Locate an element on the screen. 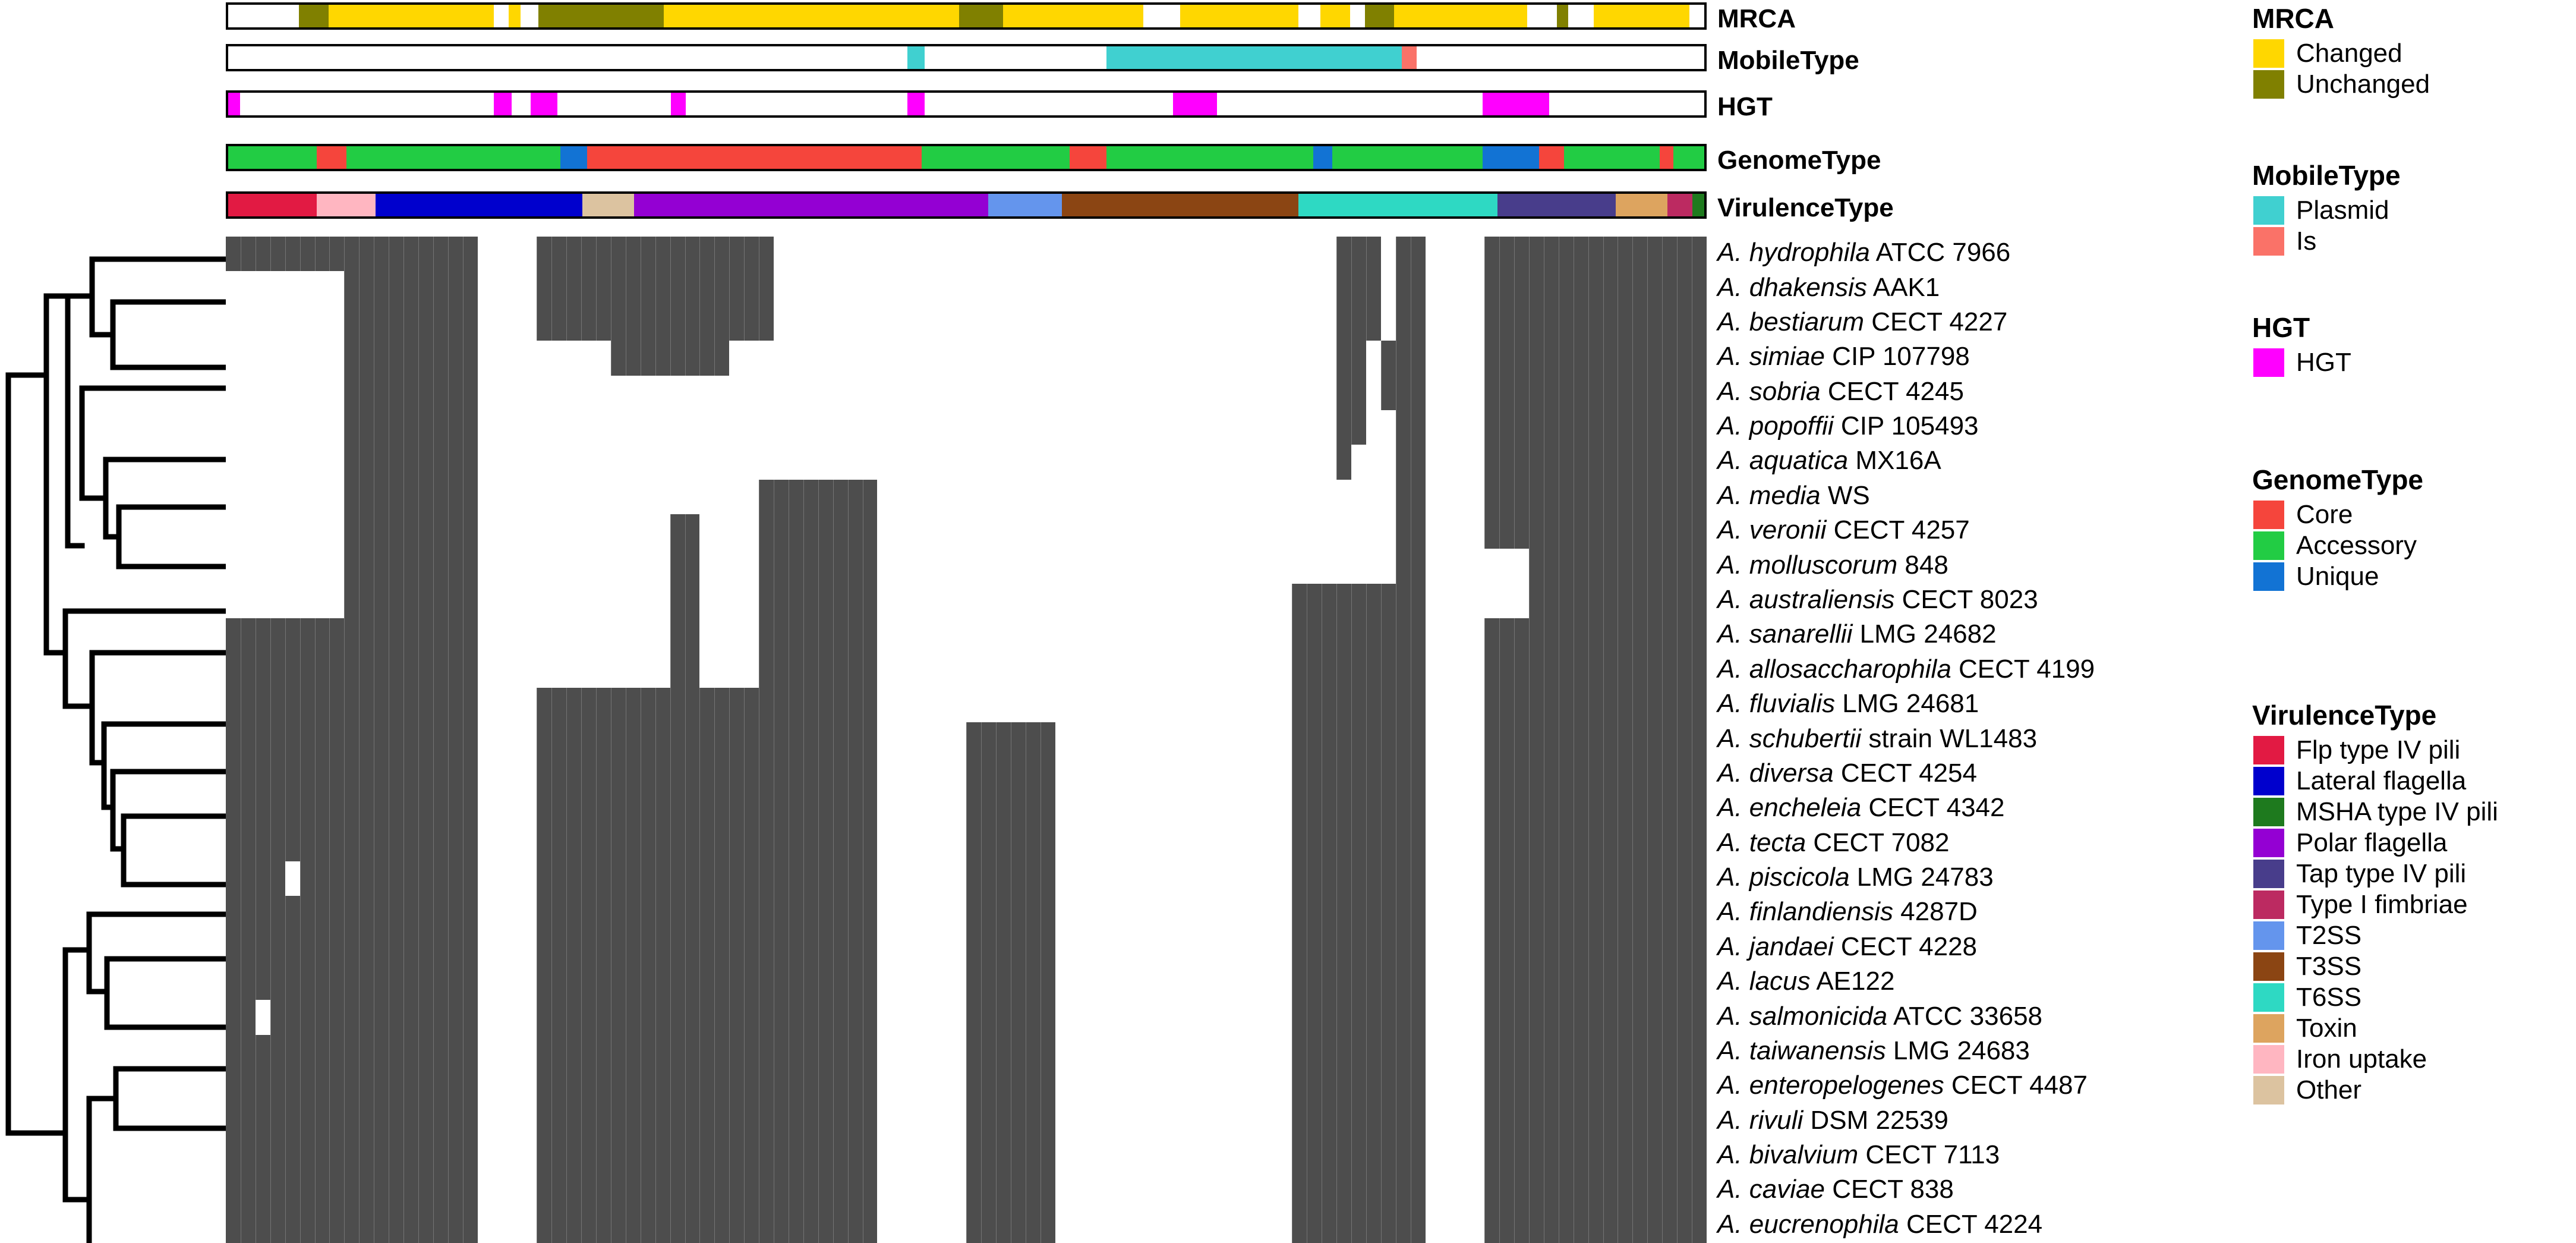 Image resolution: width=2576 pixels, height=1243 pixels. legend-item: Is is located at coordinates (2415, 241).